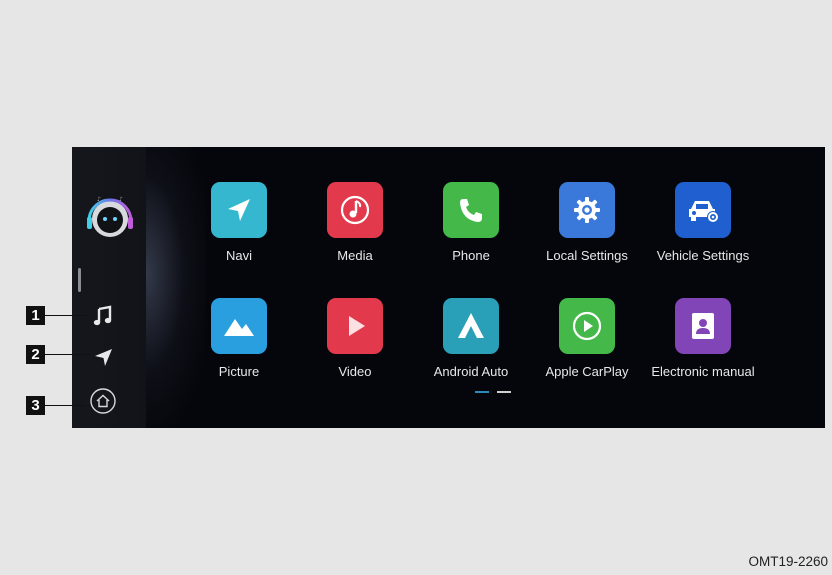 Image resolution: width=832 pixels, height=575 pixels. What do you see at coordinates (35, 405) in the screenshot?
I see `callout-3: 3` at bounding box center [35, 405].